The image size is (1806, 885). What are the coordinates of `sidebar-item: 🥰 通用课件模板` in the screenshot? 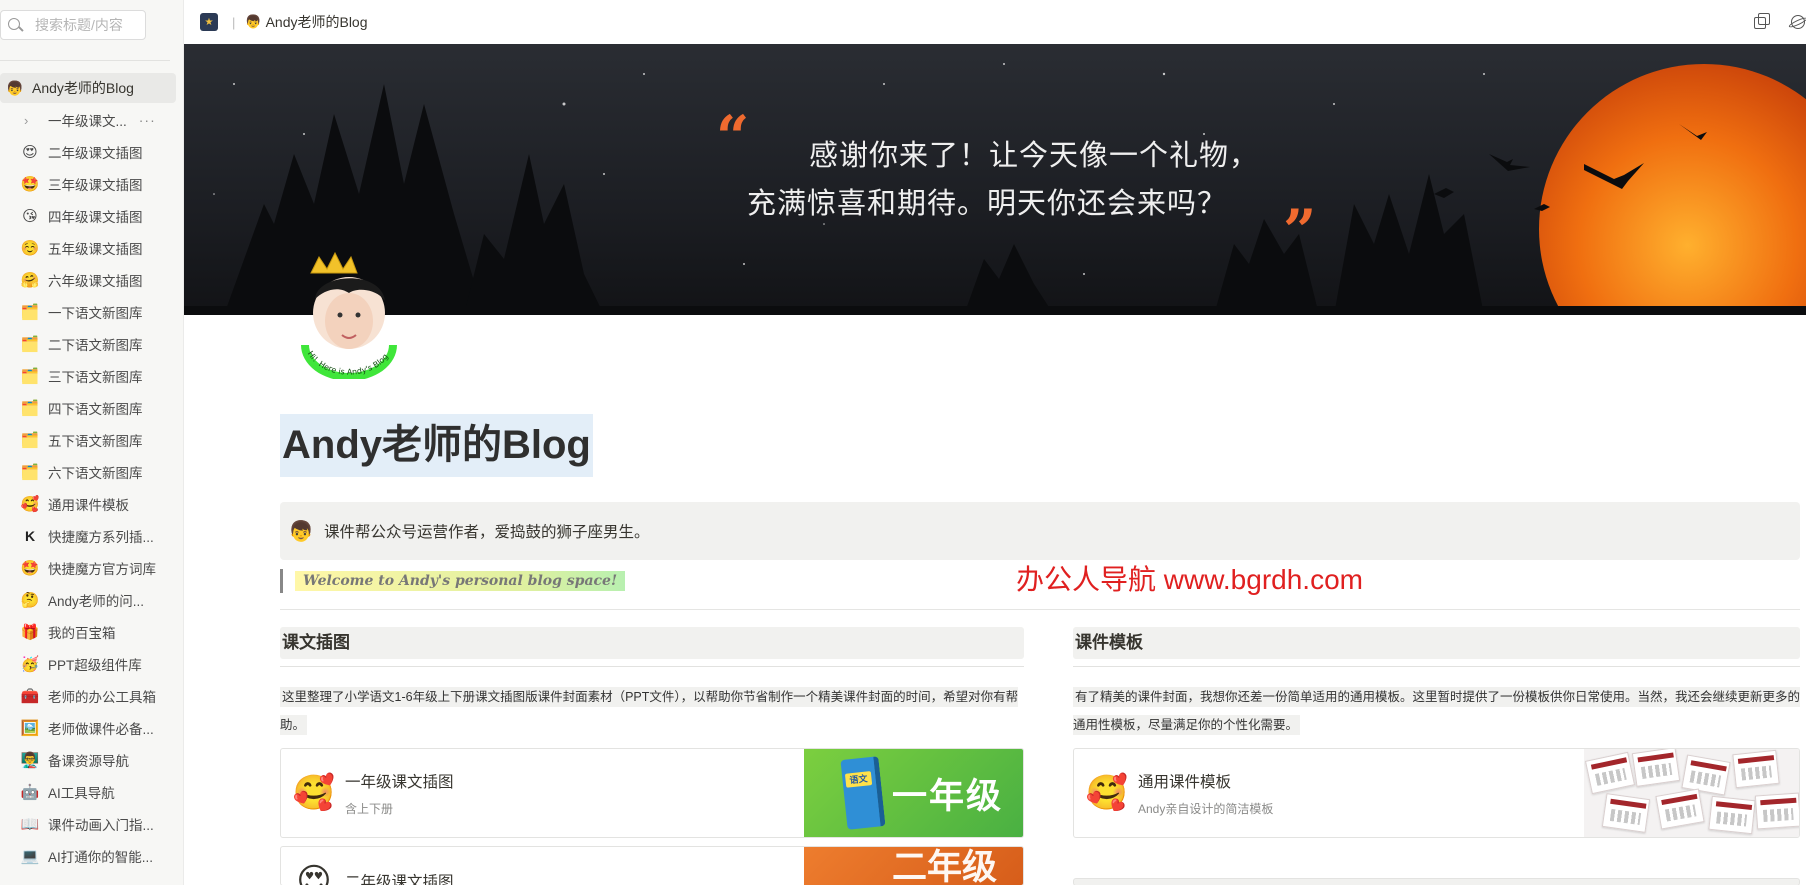 It's located at (91, 504).